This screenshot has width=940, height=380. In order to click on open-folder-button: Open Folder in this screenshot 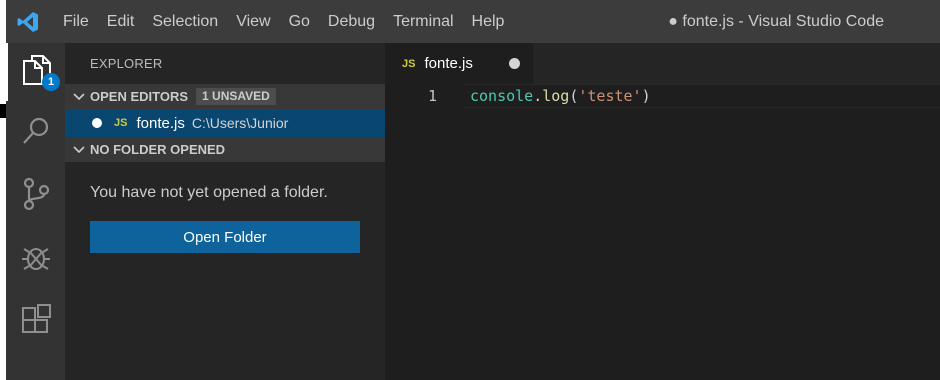, I will do `click(225, 237)`.